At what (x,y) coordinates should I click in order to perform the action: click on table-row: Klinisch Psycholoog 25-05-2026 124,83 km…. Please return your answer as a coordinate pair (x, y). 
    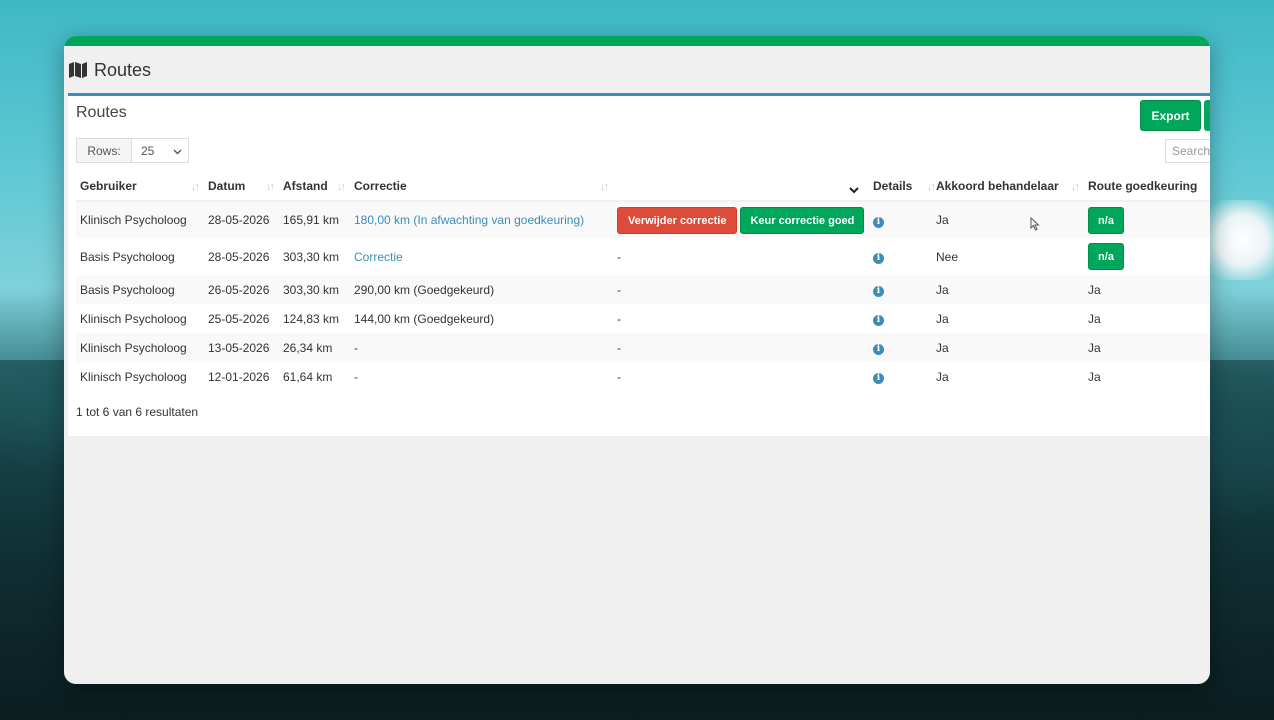
    Looking at the image, I should click on (643, 318).